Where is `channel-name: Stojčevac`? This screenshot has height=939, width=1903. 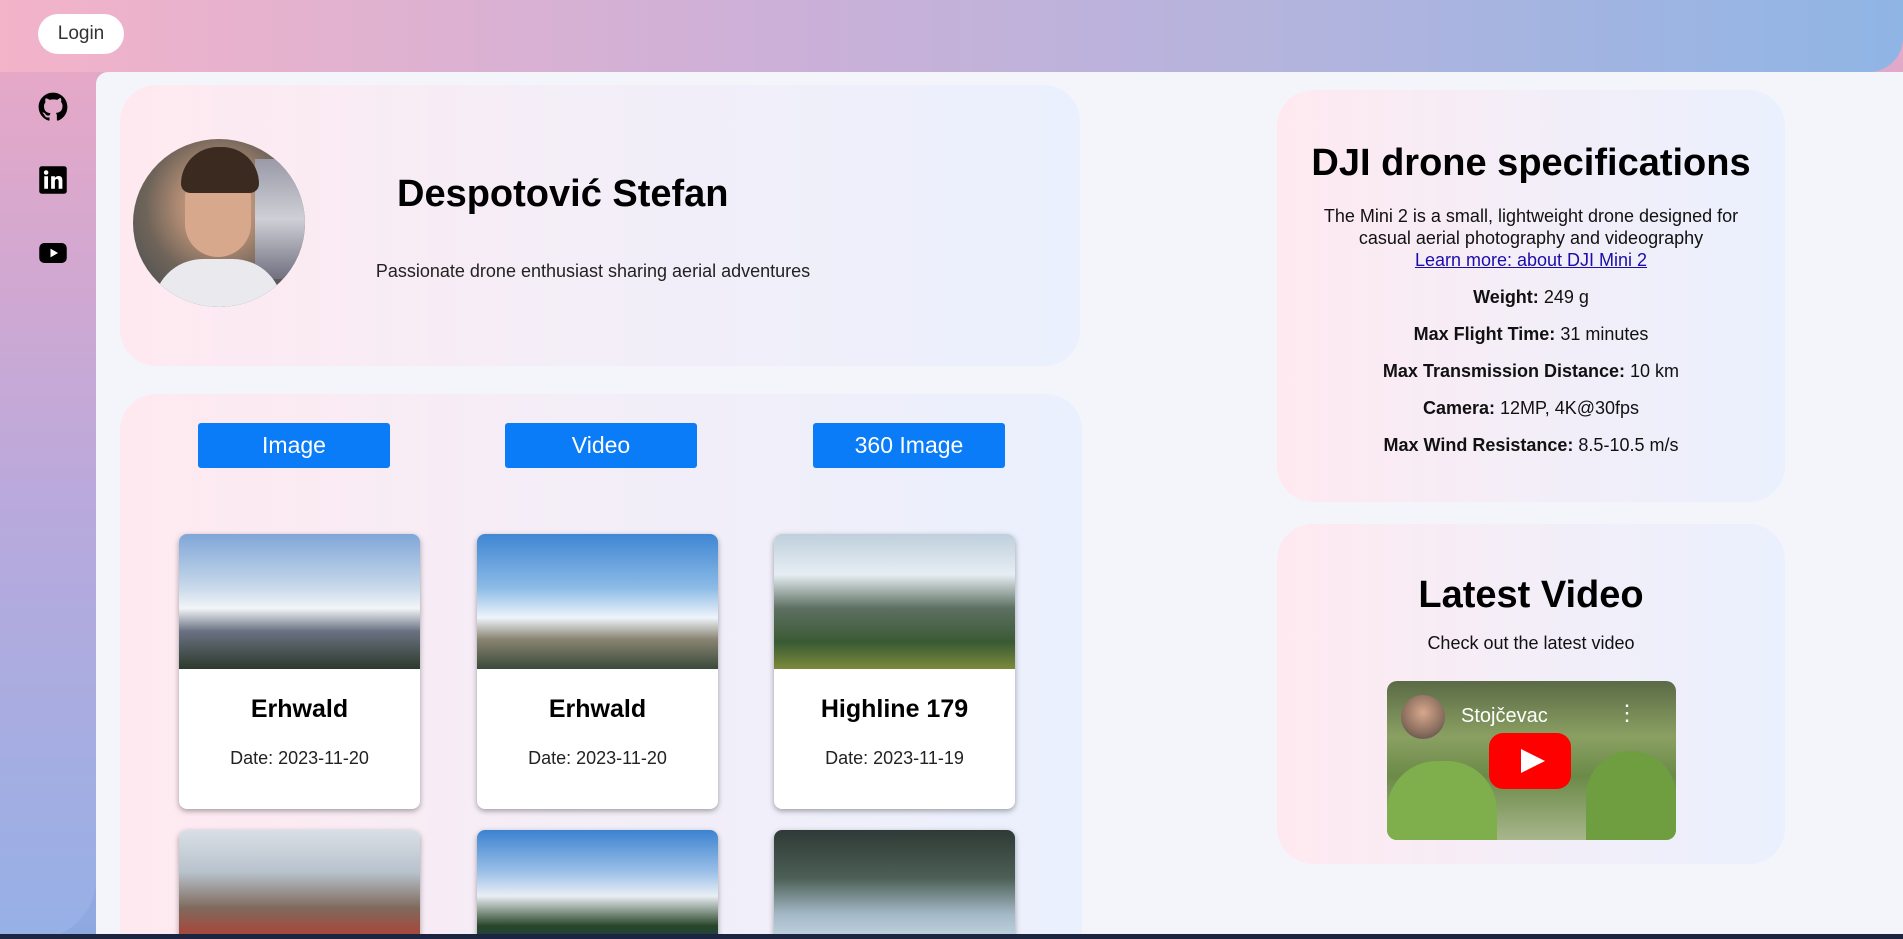 channel-name: Stojčevac is located at coordinates (1504, 716).